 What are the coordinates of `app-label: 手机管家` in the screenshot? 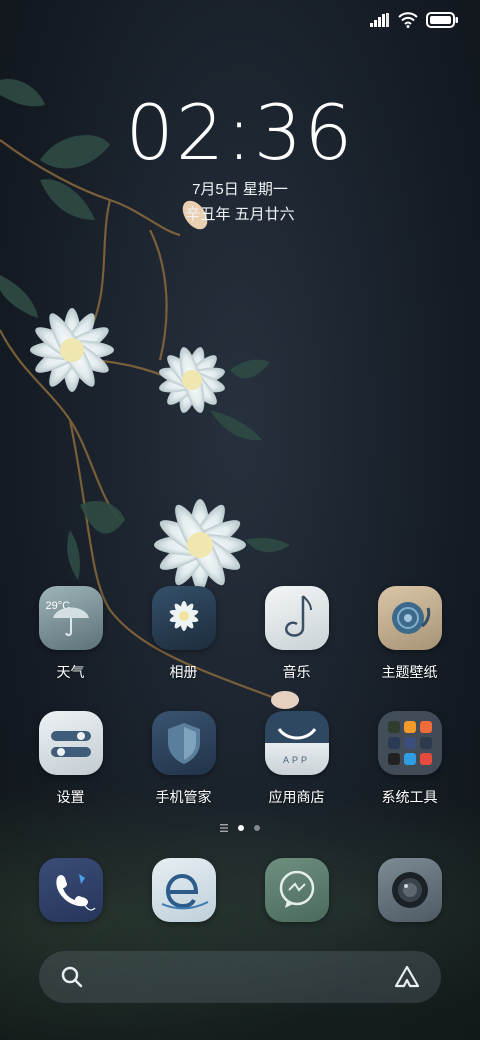 It's located at (183, 797).